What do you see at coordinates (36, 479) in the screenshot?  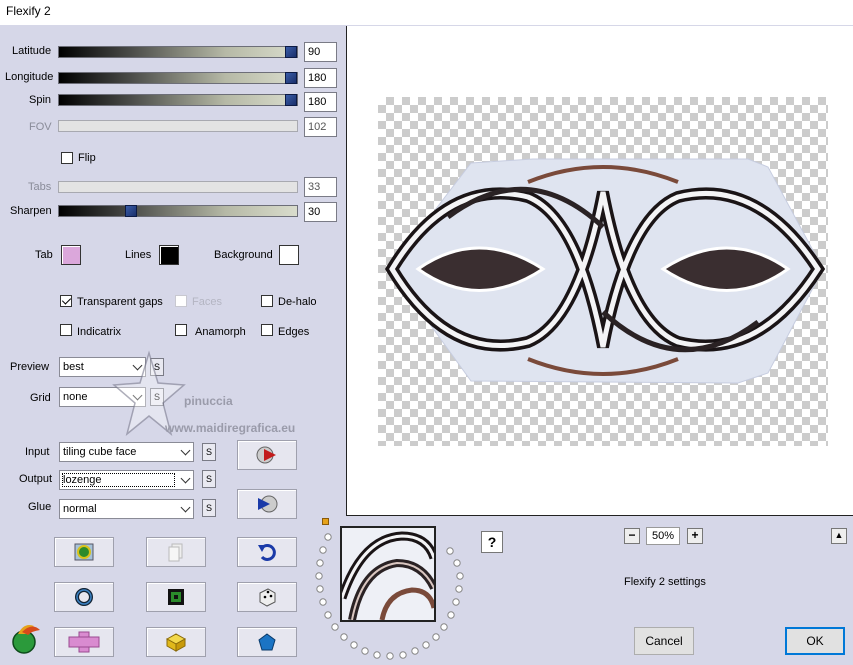 I see `output-label: Output` at bounding box center [36, 479].